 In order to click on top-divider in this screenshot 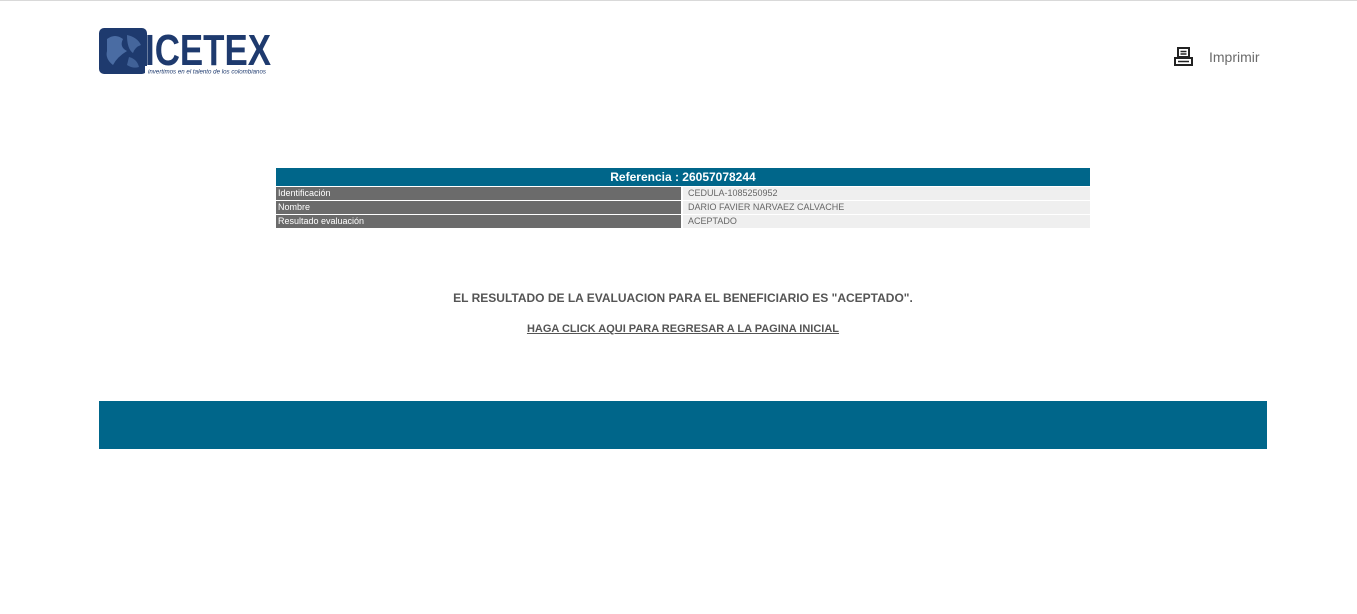, I will do `click(678, 0)`.